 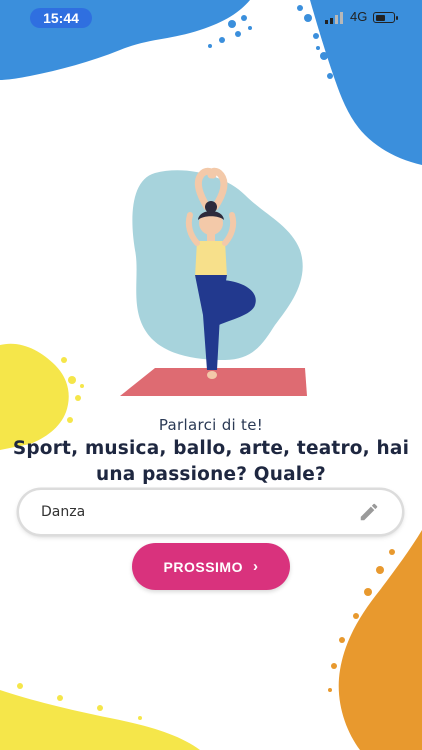 What do you see at coordinates (213, 281) in the screenshot?
I see `yoga-woman-illustration` at bounding box center [213, 281].